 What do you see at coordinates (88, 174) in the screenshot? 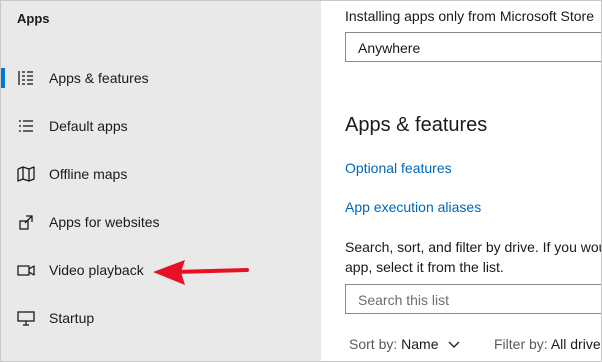
I see `sidebar-item-label: Offline maps` at bounding box center [88, 174].